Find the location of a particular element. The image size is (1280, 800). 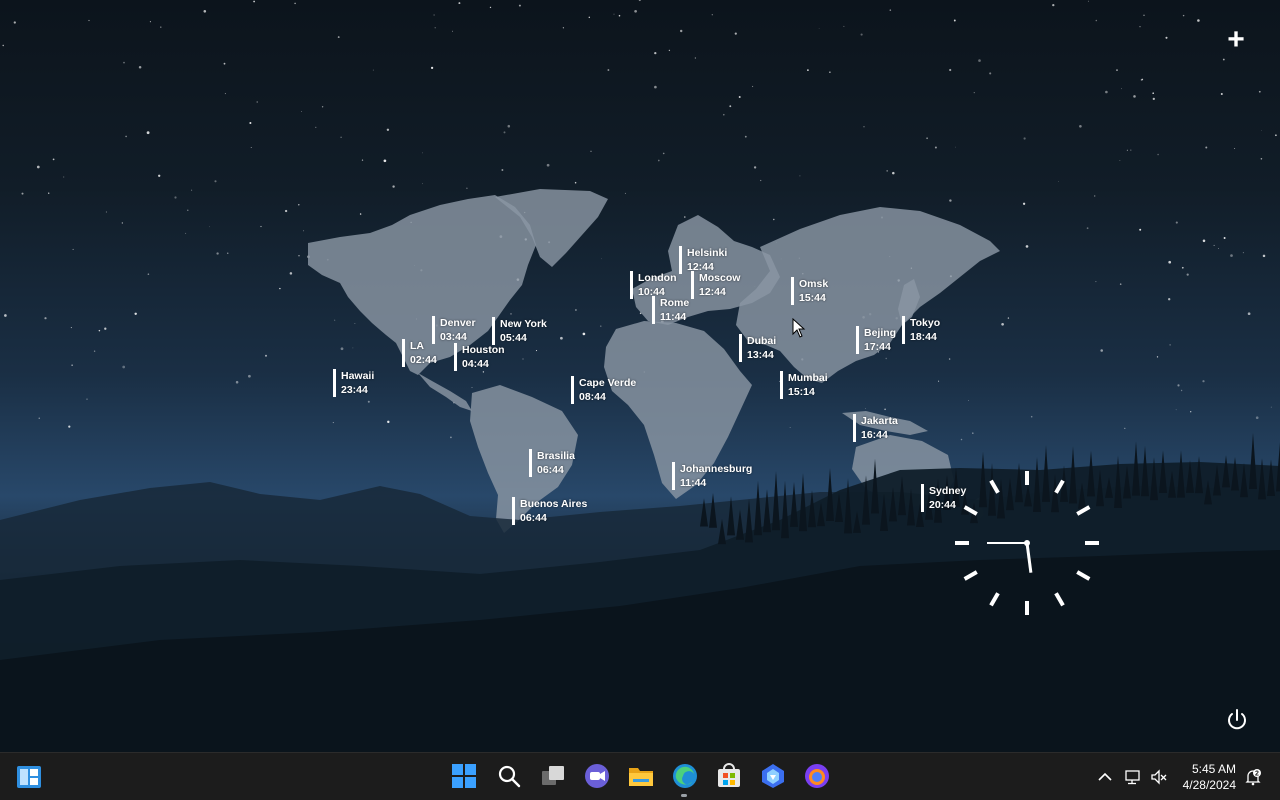

network-icon is located at coordinates (1133, 777).